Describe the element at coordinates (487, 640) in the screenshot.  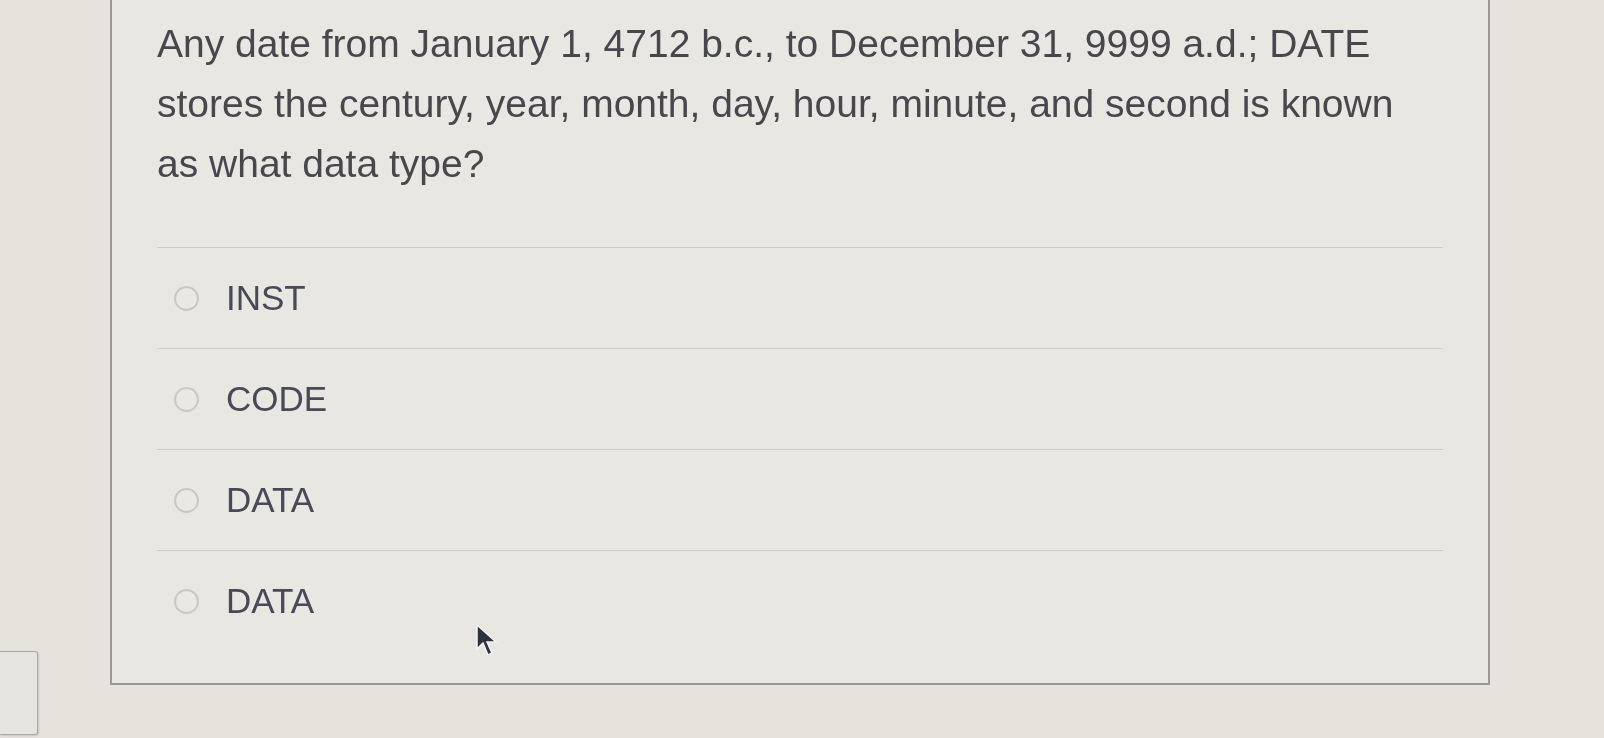
I see `mouse-pointer-icon` at that location.